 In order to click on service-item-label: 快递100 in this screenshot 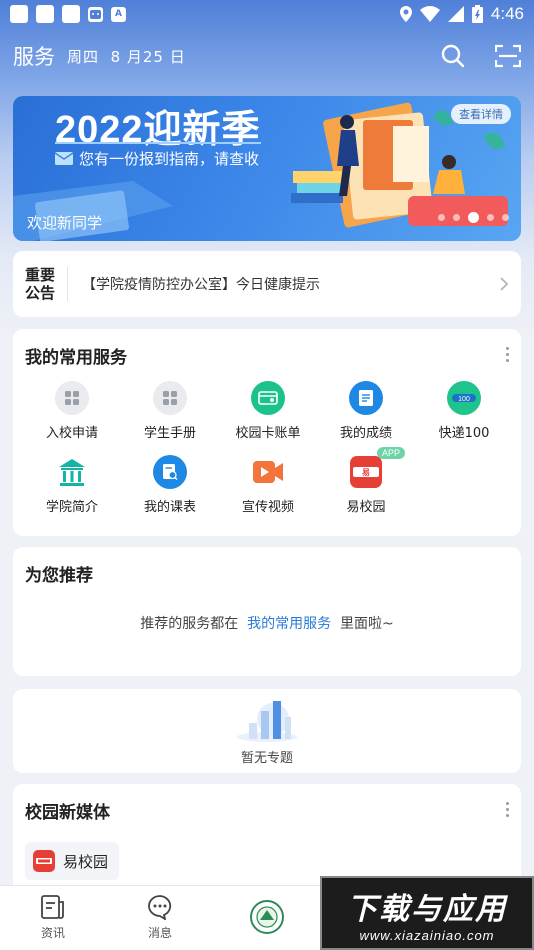, I will do `click(464, 433)`.